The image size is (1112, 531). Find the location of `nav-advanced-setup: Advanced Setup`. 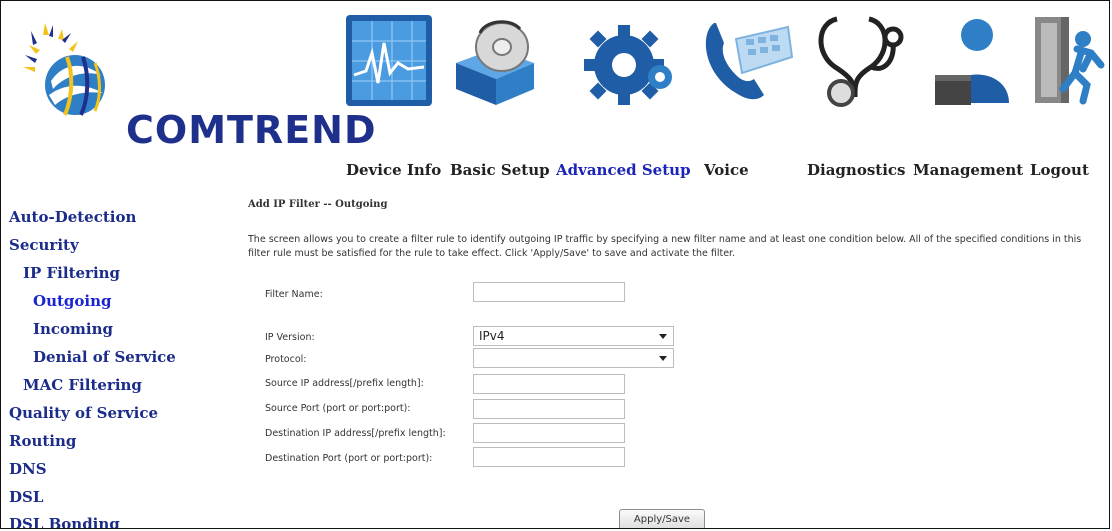

nav-advanced-setup: Advanced Setup is located at coordinates (623, 170).